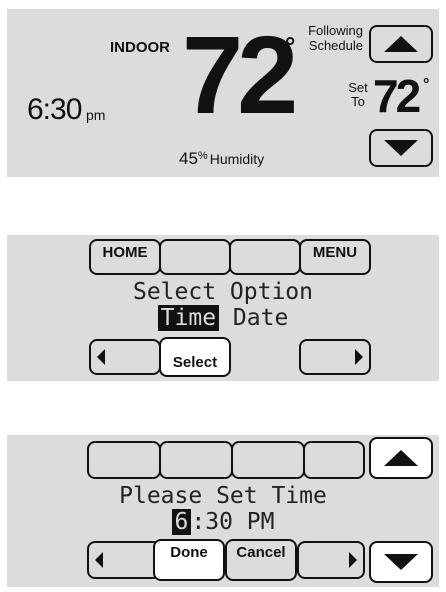 The height and width of the screenshot is (592, 446). Describe the element at coordinates (233, 522) in the screenshot. I see `time-minutes-ampm: :30 PM` at that location.